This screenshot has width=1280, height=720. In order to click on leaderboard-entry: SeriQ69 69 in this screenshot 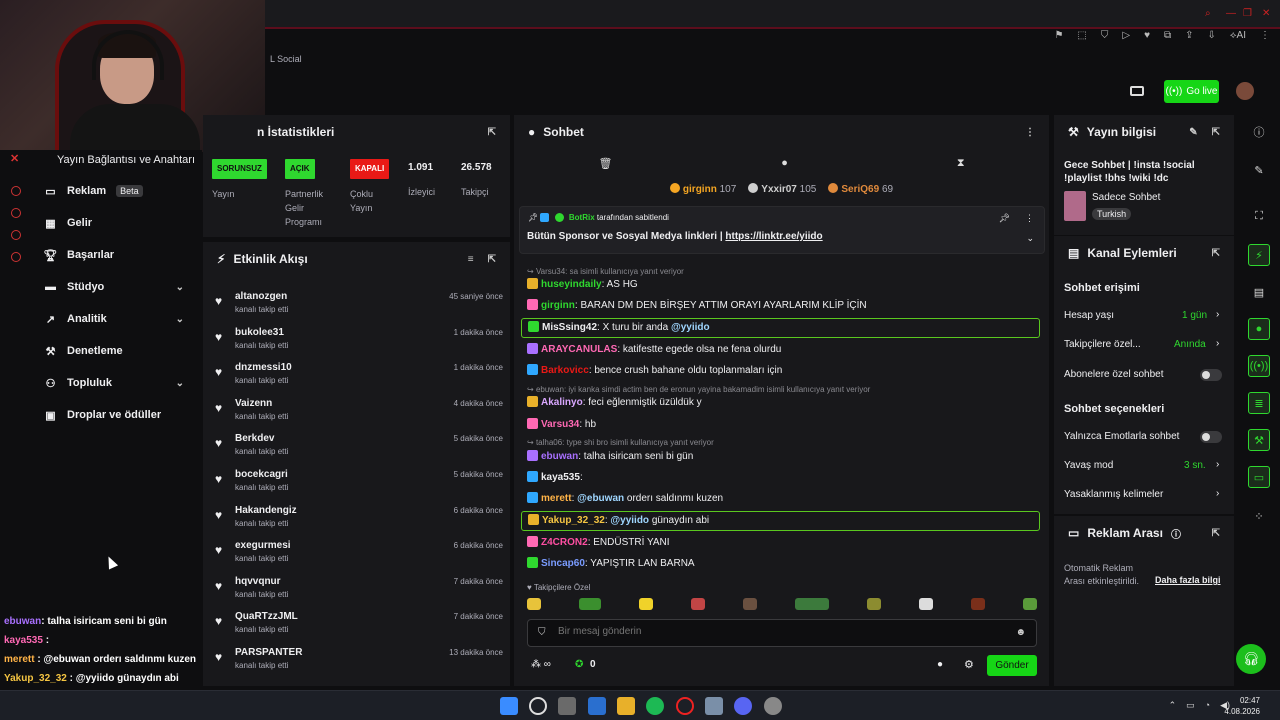, I will do `click(860, 189)`.